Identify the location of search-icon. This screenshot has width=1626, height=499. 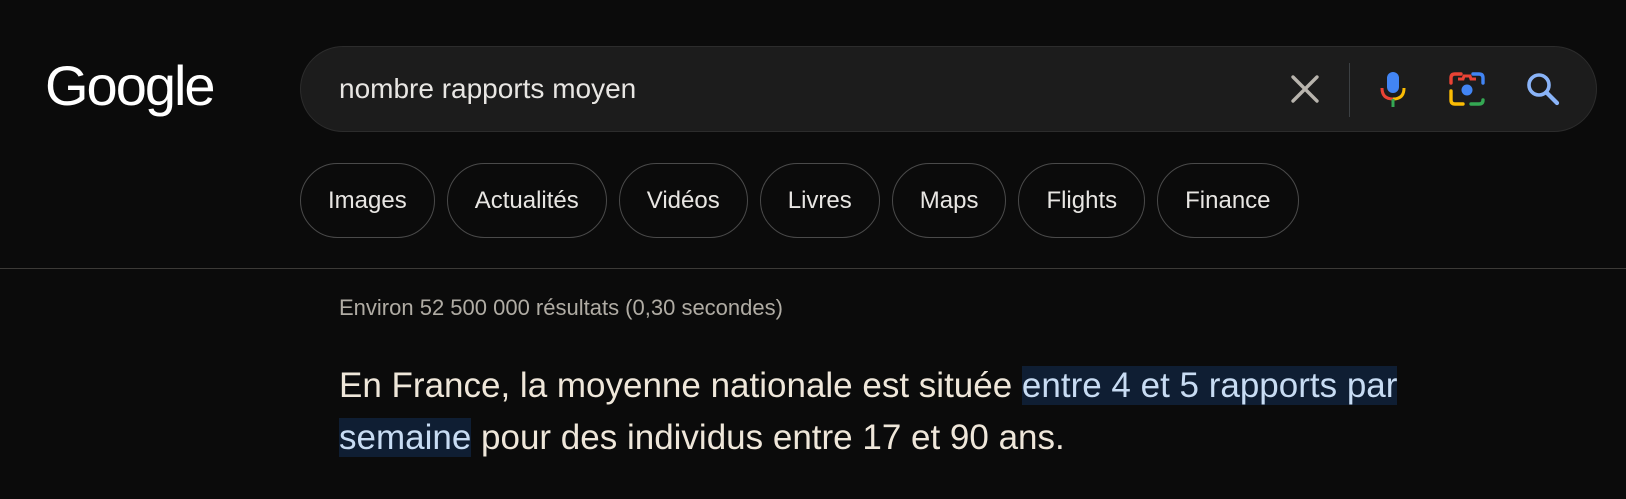
(1543, 89).